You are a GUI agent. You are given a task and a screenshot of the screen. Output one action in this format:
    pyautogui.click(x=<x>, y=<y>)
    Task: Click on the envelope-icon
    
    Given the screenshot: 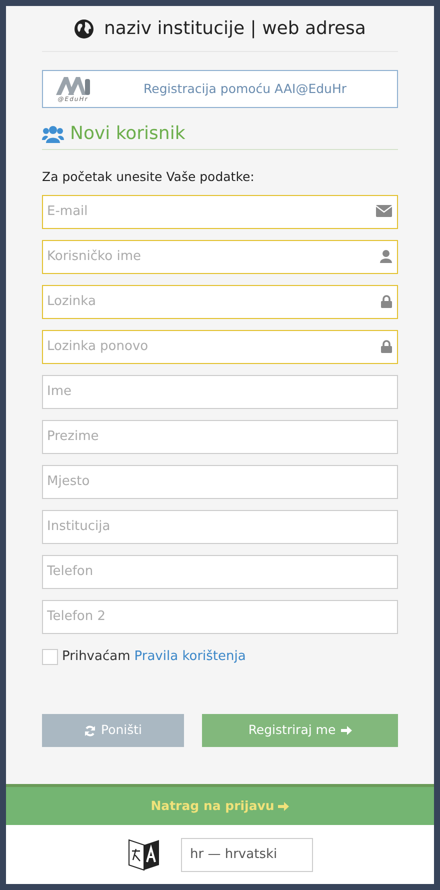 What is the action you would take?
    pyautogui.click(x=384, y=210)
    